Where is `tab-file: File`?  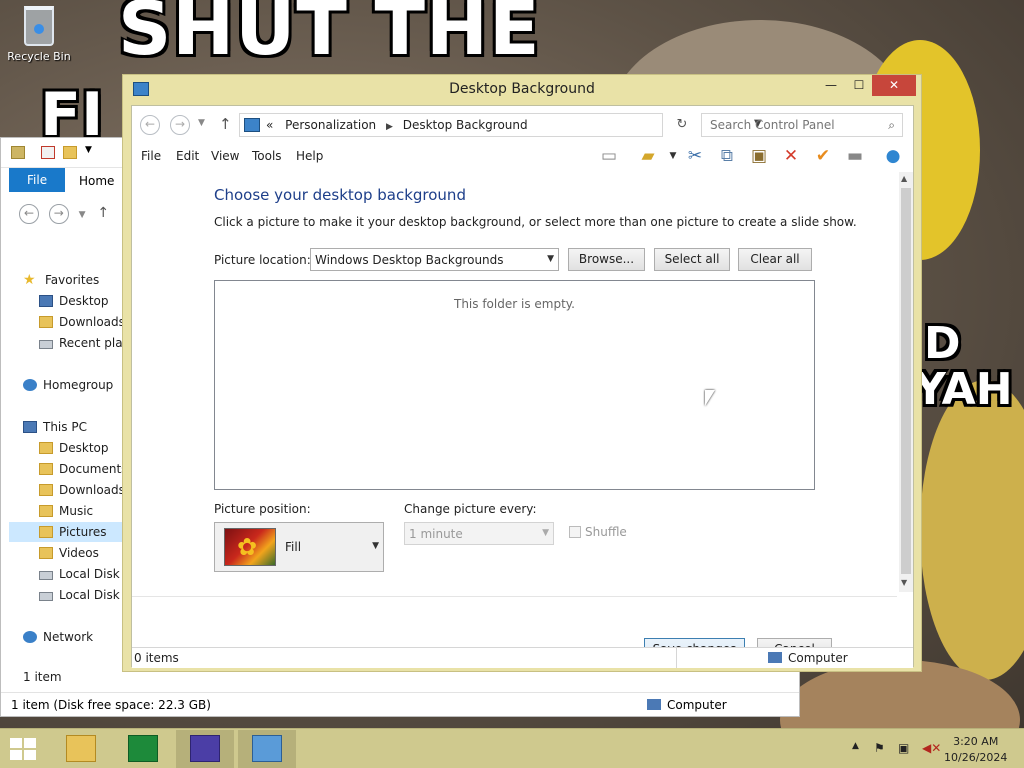
tab-file: File is located at coordinates (37, 180).